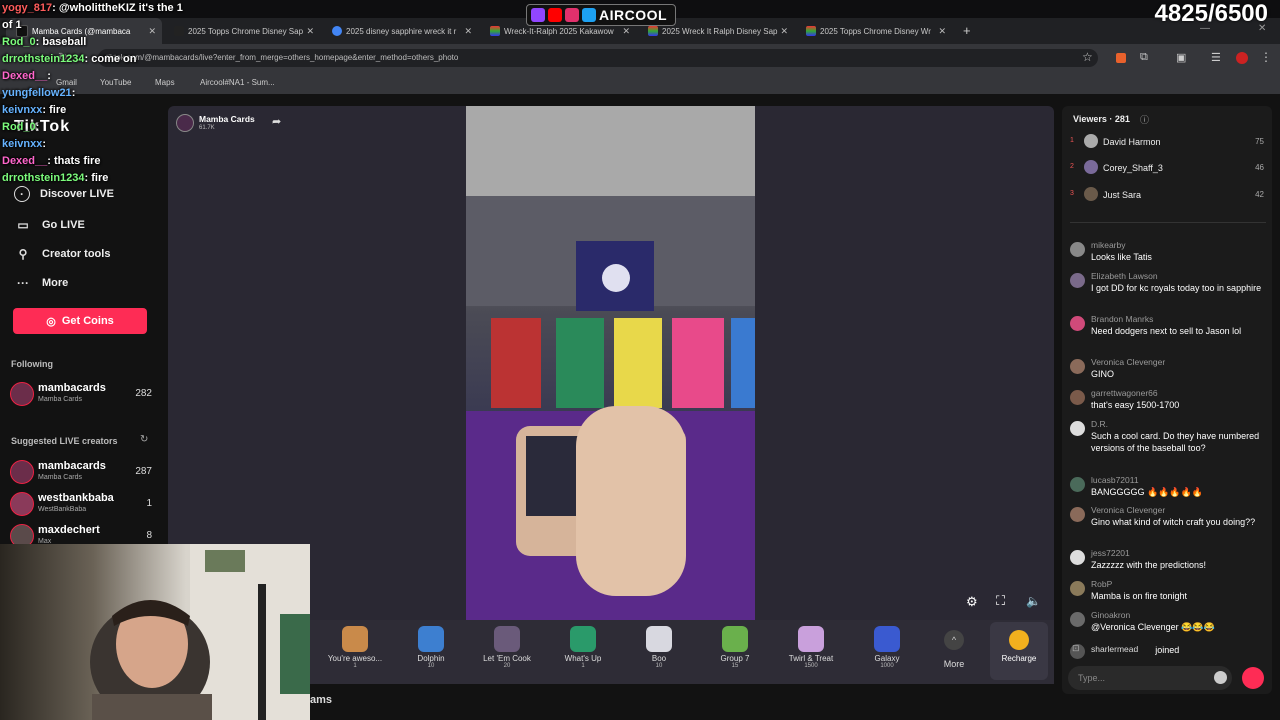  I want to click on chat-username: garrettwagoner66, so click(1124, 393).